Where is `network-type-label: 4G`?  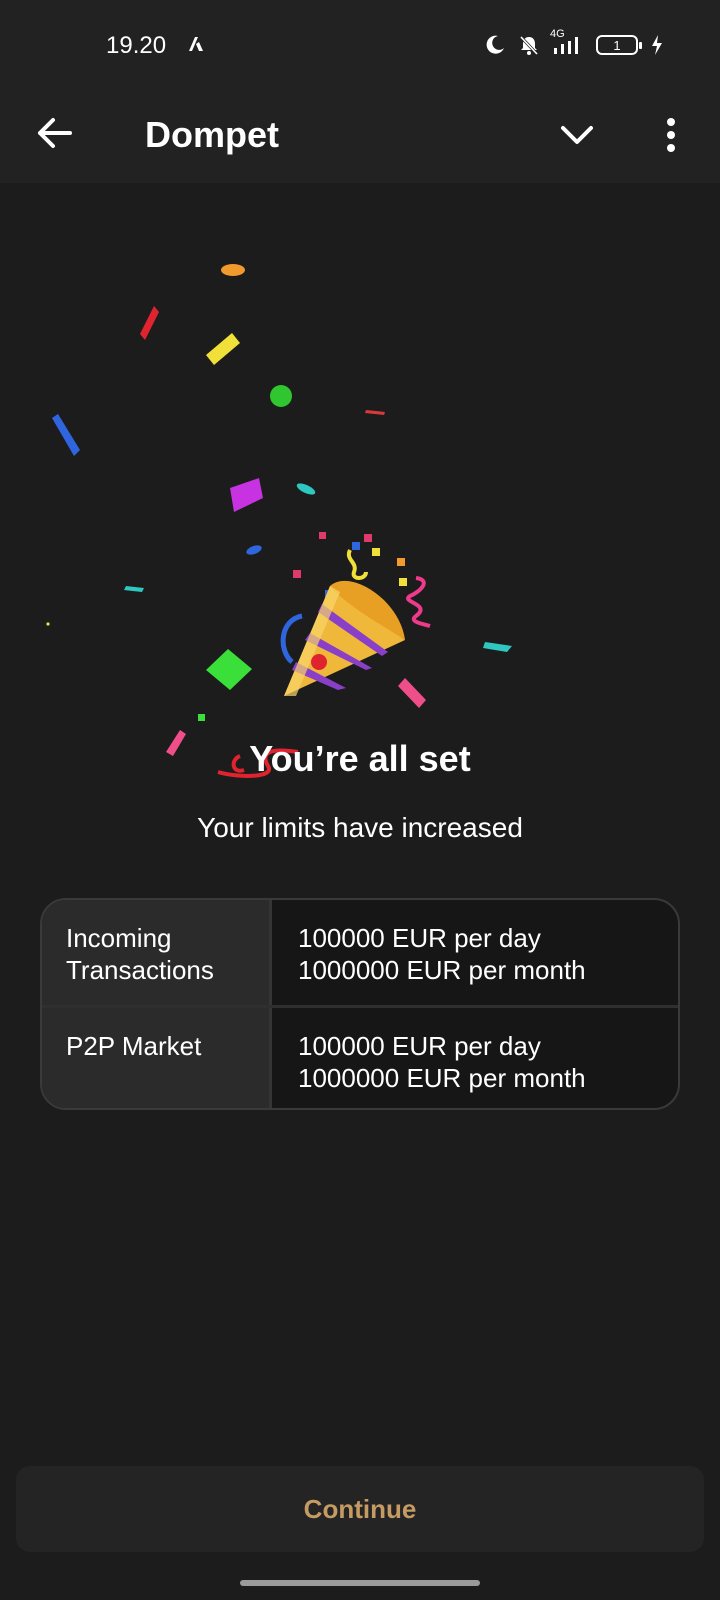
network-type-label: 4G is located at coordinates (557, 34).